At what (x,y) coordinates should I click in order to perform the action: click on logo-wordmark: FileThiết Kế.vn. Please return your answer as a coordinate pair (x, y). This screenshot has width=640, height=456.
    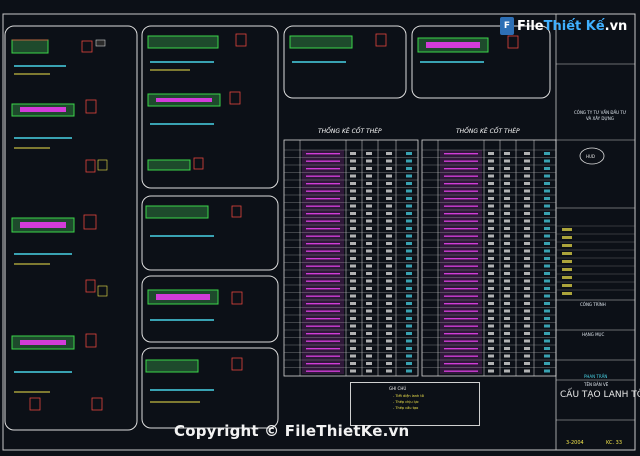
    Looking at the image, I should click on (572, 26).